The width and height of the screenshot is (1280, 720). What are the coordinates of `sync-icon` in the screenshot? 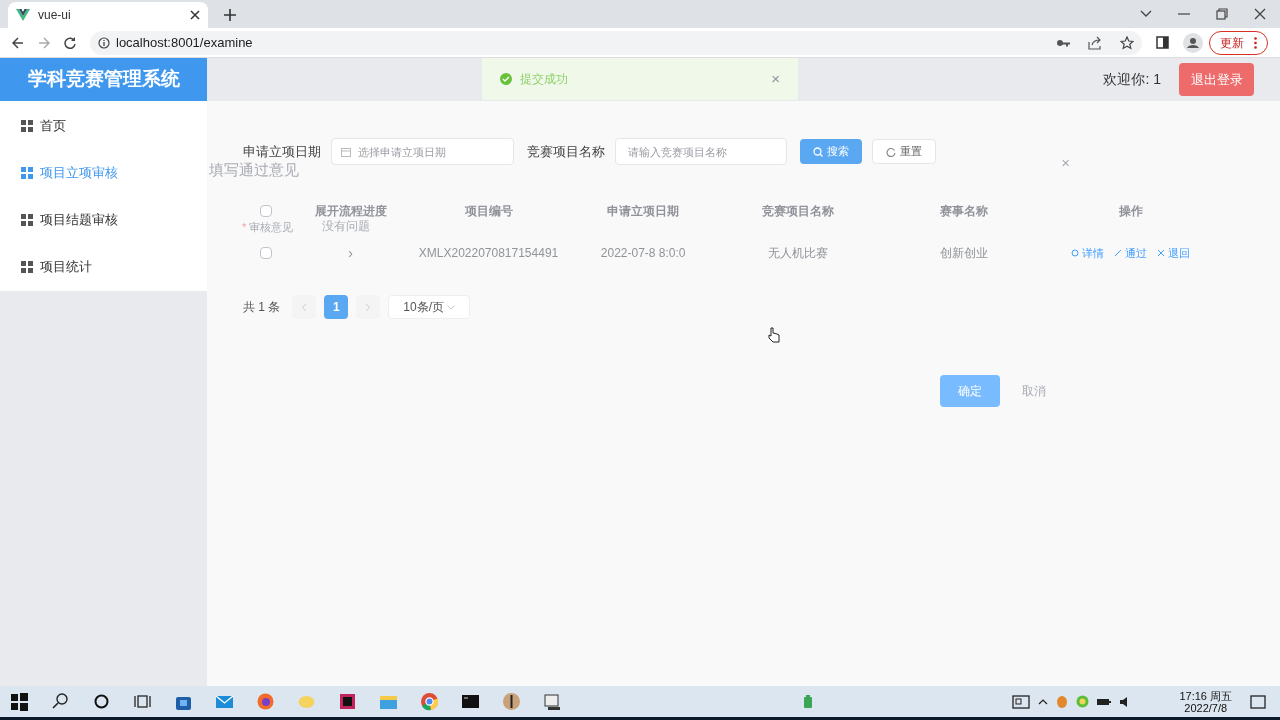 It's located at (1083, 701).